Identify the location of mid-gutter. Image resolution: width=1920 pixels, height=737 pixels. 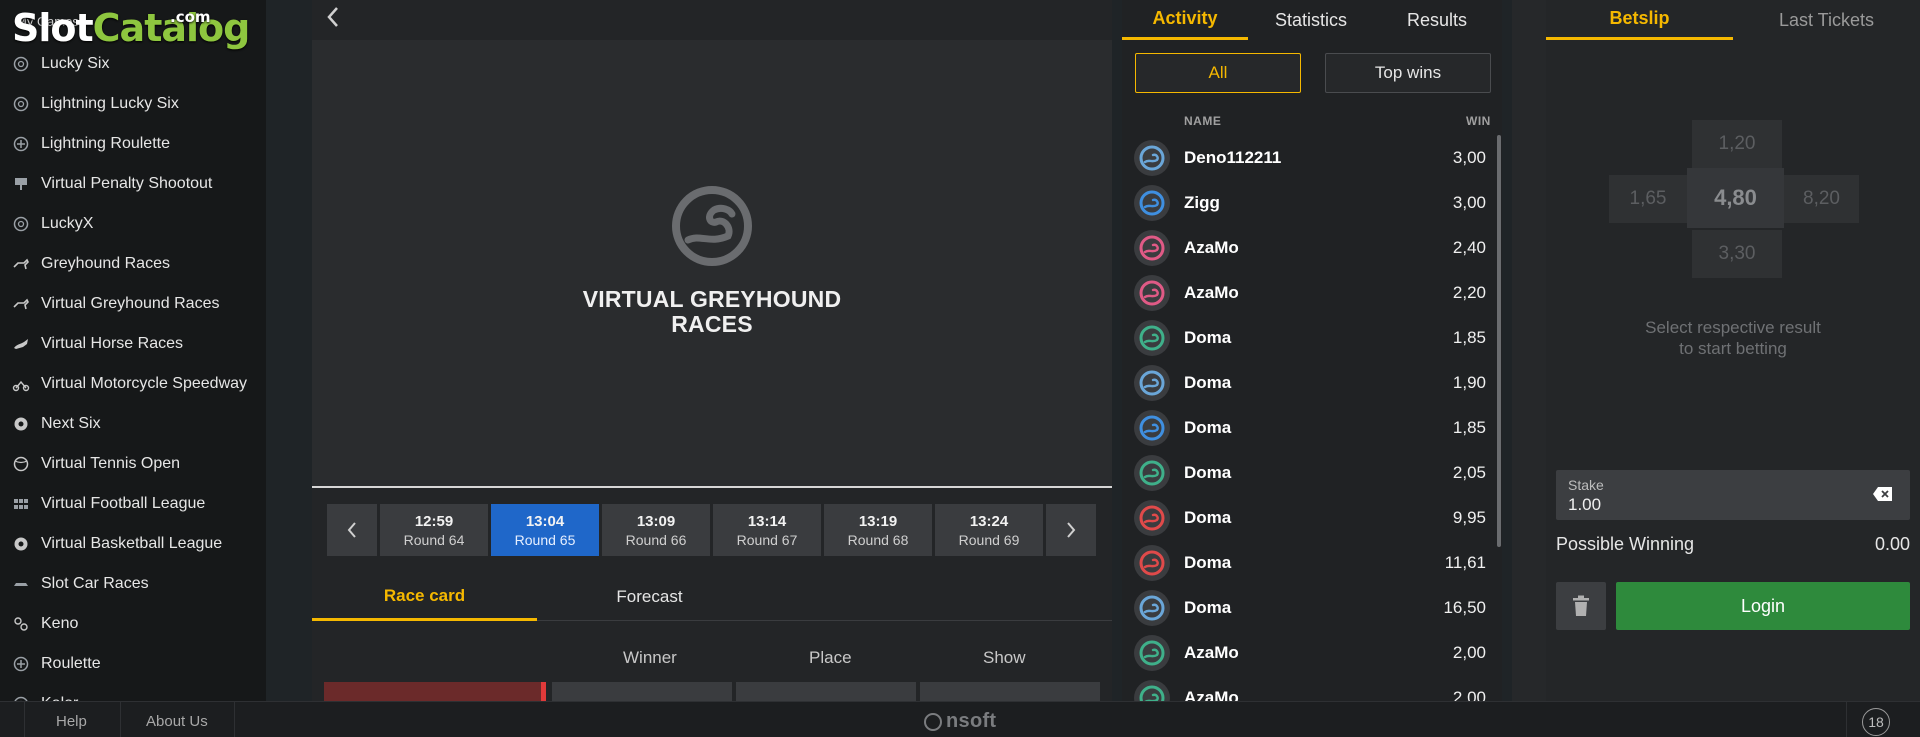
(1117, 350).